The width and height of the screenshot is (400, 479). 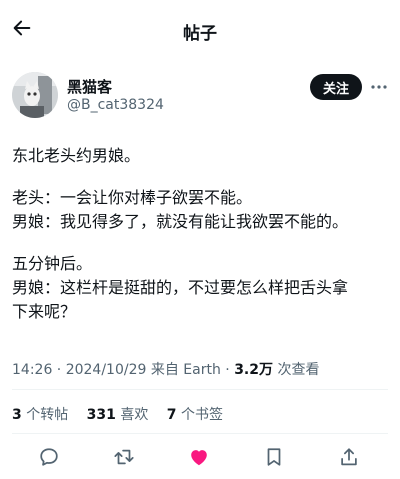 I want to click on follow-button: 关注, so click(x=336, y=87).